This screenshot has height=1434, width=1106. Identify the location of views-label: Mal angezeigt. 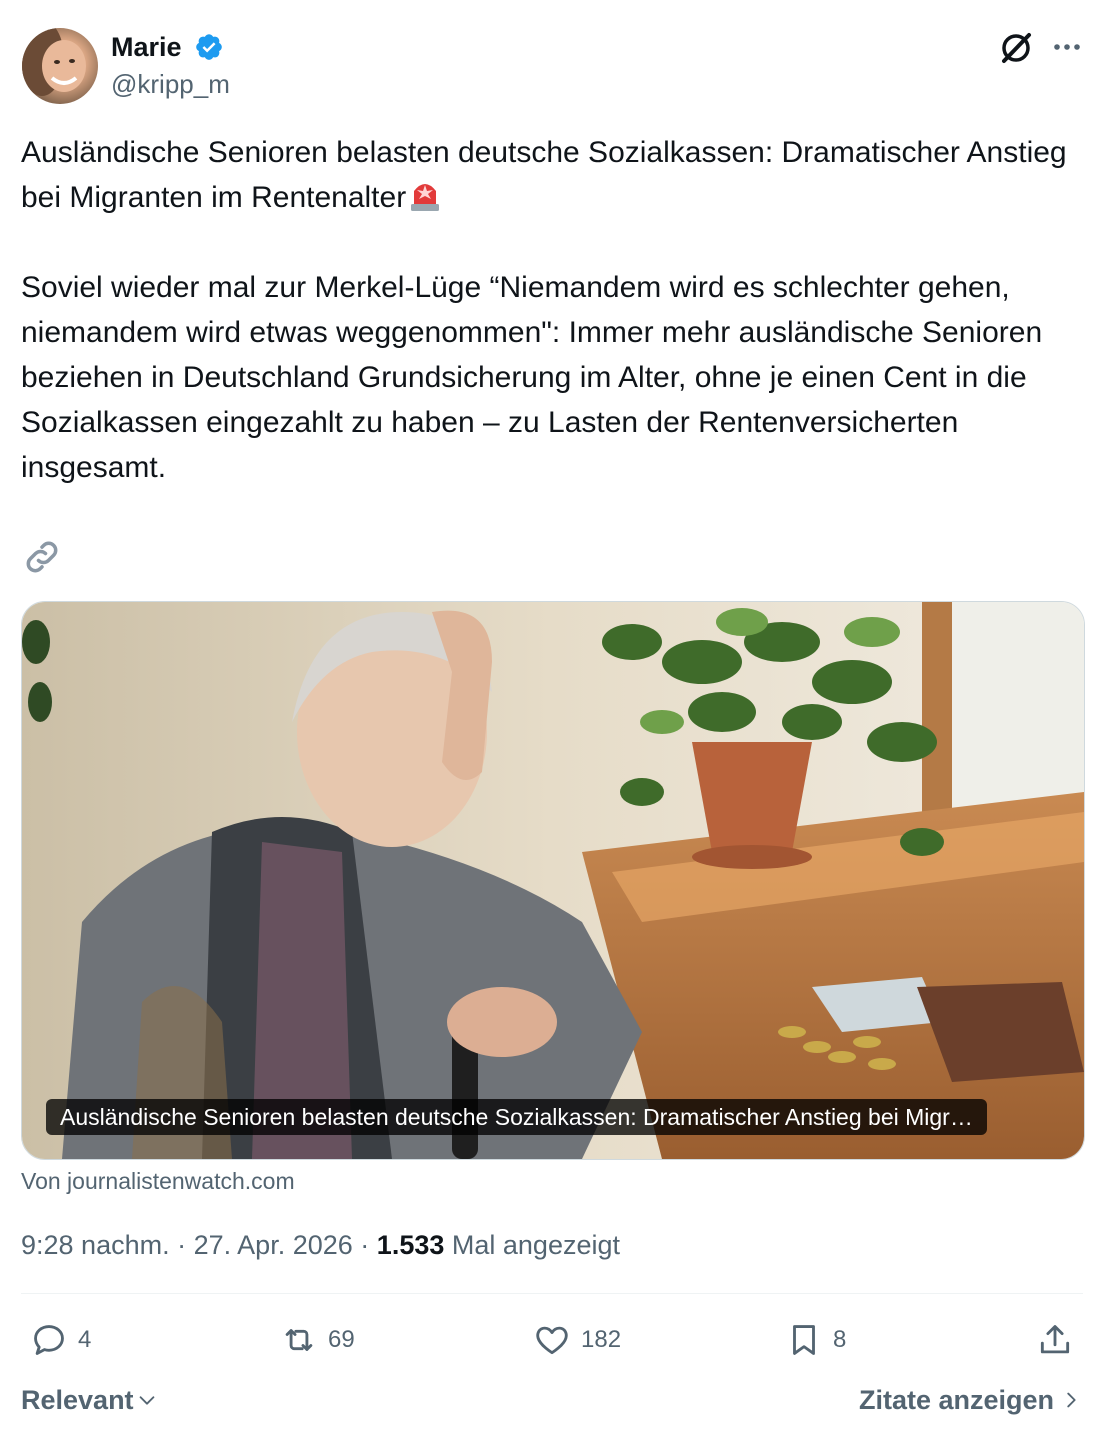
(535, 1245).